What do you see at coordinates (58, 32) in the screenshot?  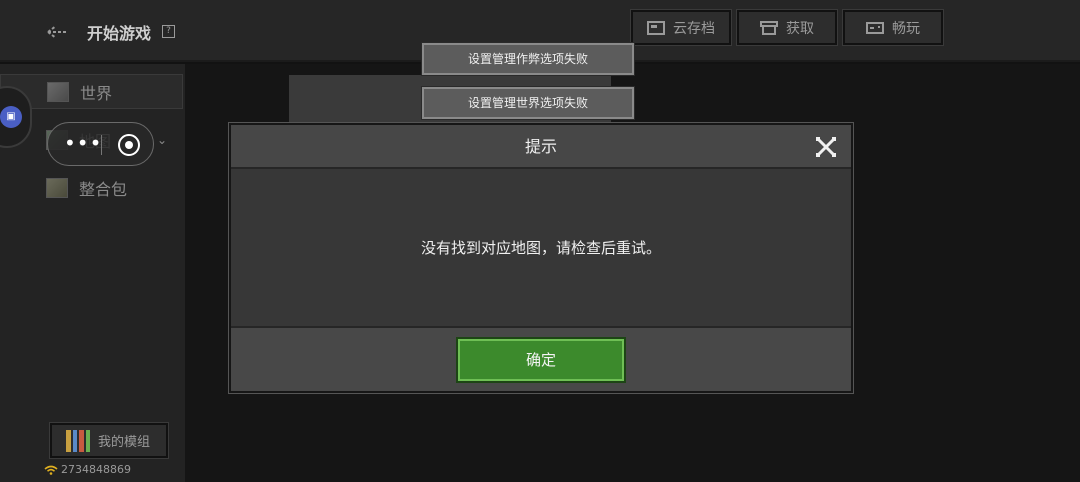 I see `back-arrow-icon` at bounding box center [58, 32].